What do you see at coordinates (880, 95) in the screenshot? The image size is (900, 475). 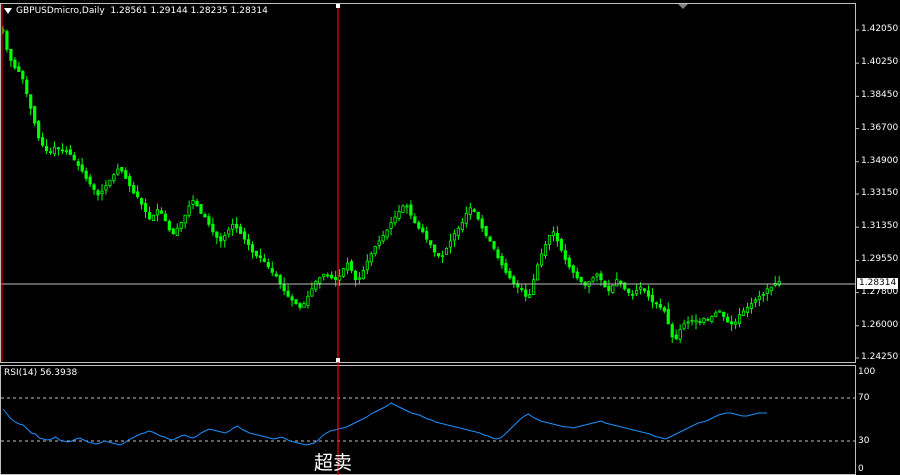 I see `price-axis-label: 1.38450` at bounding box center [880, 95].